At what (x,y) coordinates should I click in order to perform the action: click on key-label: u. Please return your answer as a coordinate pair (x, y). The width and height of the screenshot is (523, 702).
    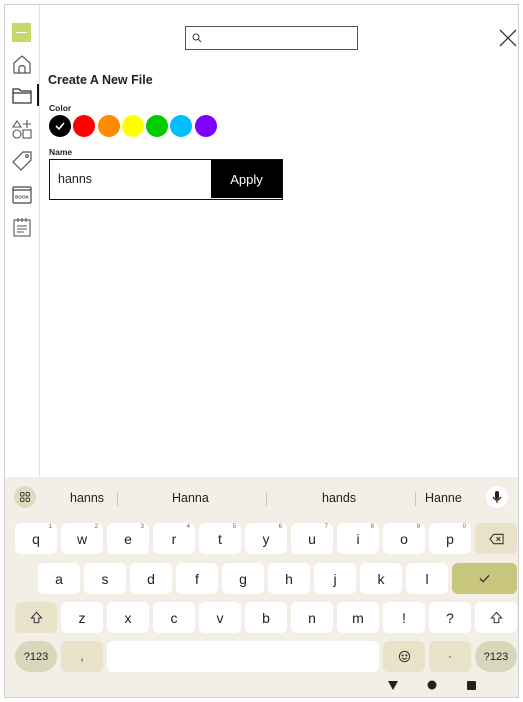
    Looking at the image, I should click on (312, 538).